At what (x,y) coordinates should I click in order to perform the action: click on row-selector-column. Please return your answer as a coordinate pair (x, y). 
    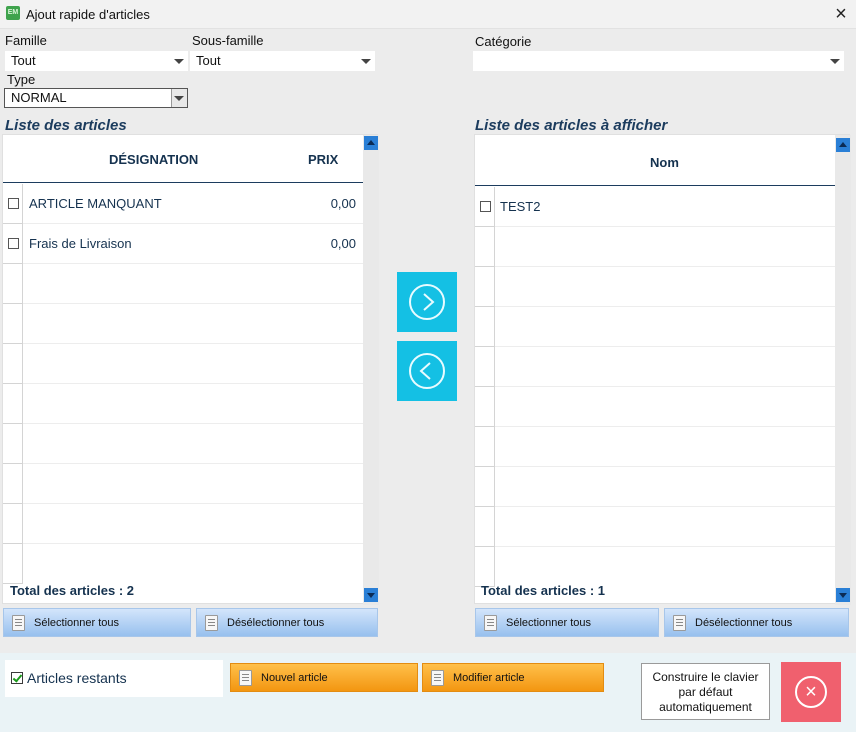
    Looking at the image, I should click on (485, 387).